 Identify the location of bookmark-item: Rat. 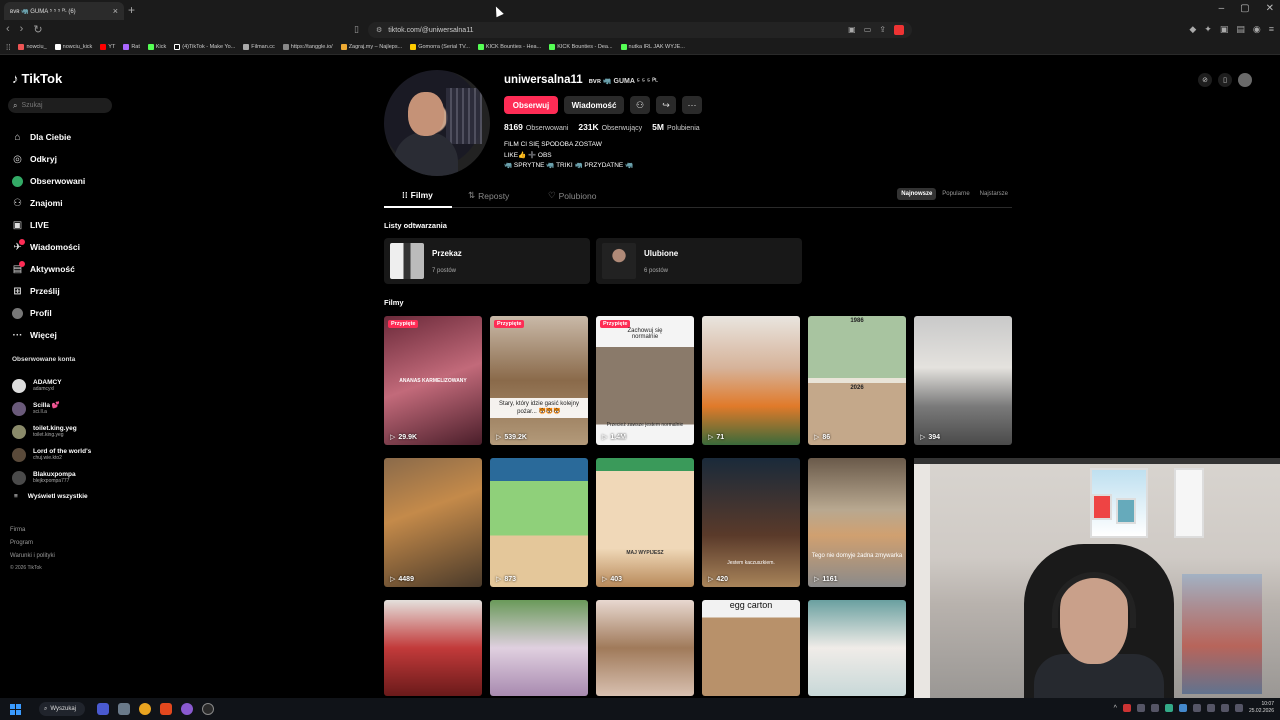
(131, 47).